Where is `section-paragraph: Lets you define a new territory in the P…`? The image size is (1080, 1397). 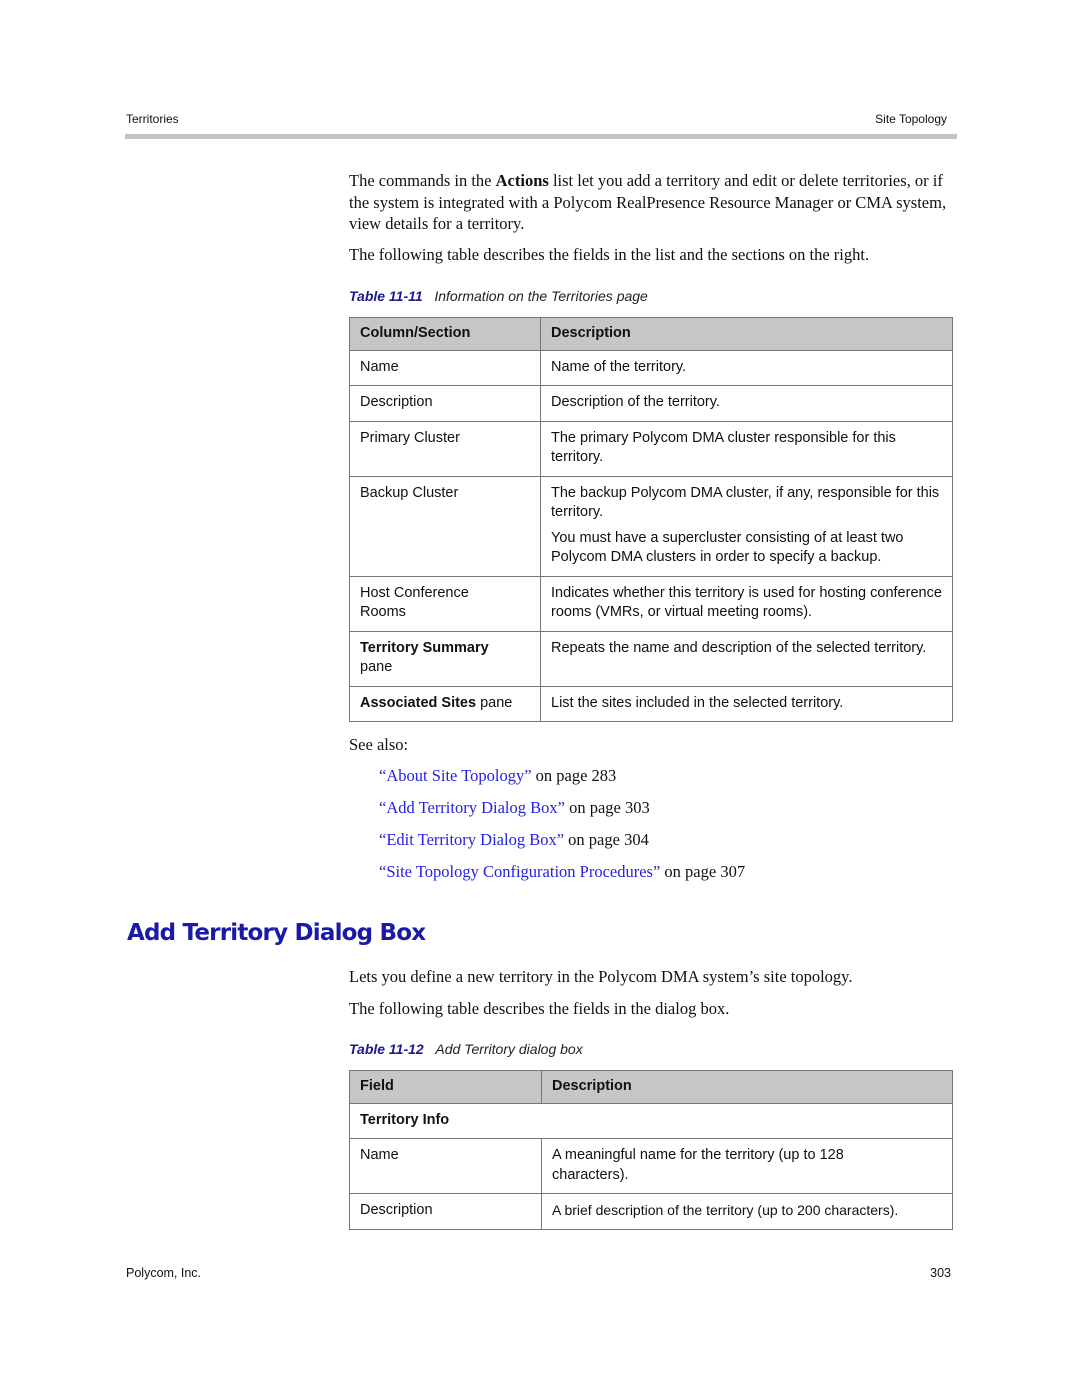
section-paragraph: Lets you define a new territory in the P… is located at coordinates (601, 976).